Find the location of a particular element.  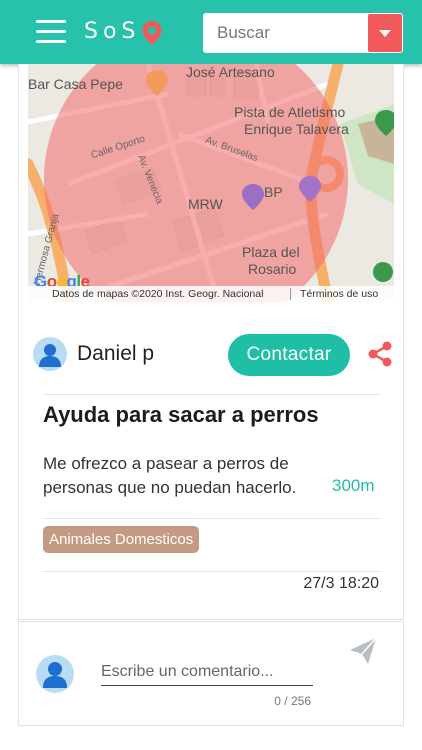

map-label-pista-line2: Enrique Talavera is located at coordinates (296, 129).